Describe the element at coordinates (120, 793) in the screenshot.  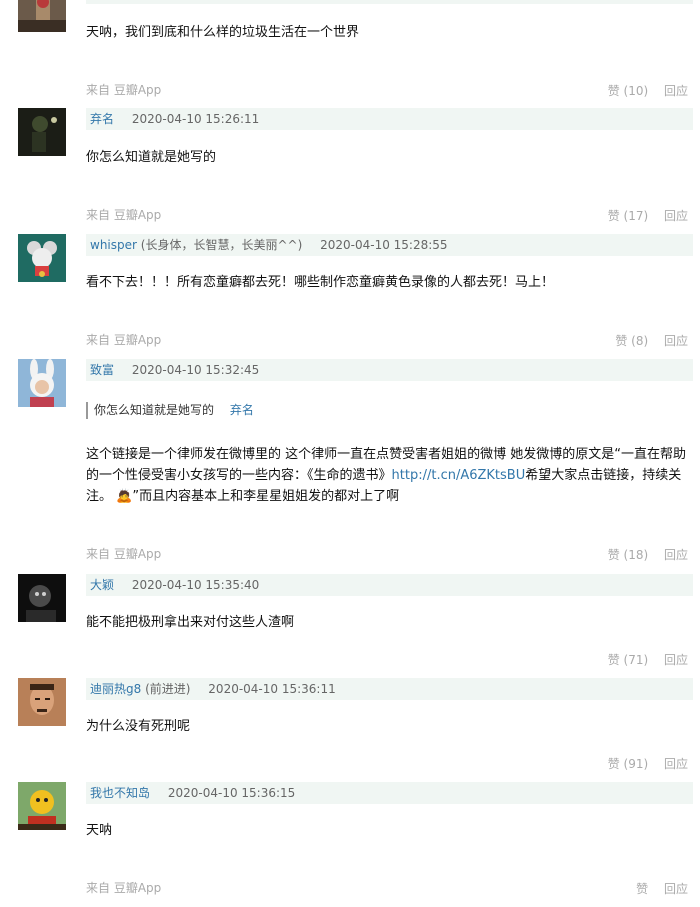
I see `username-link: 我也不知岛` at that location.